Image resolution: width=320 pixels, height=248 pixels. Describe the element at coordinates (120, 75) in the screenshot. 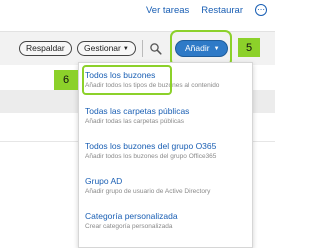

I see `menu-item-label: Todos los buzones` at that location.